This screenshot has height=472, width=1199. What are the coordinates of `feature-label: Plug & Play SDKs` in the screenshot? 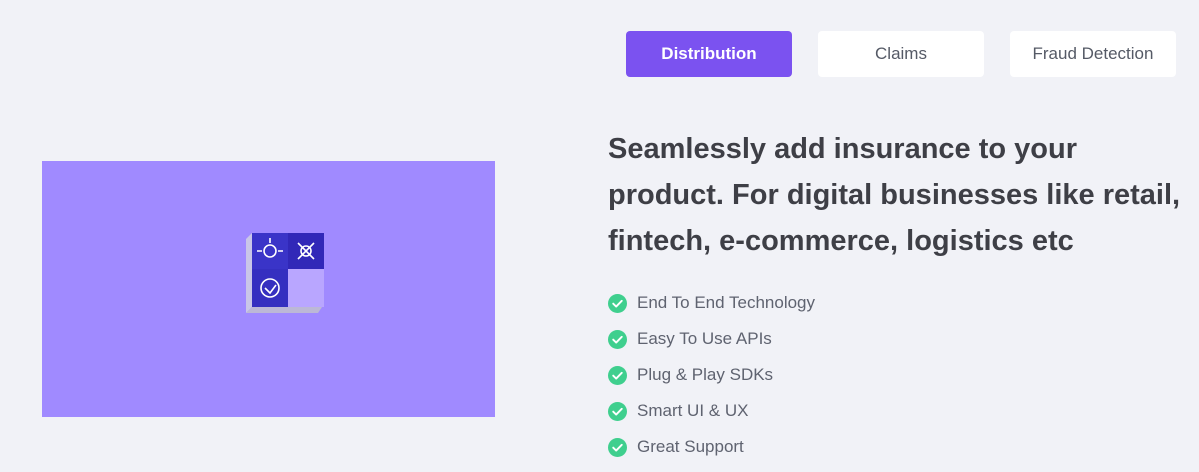 It's located at (705, 374).